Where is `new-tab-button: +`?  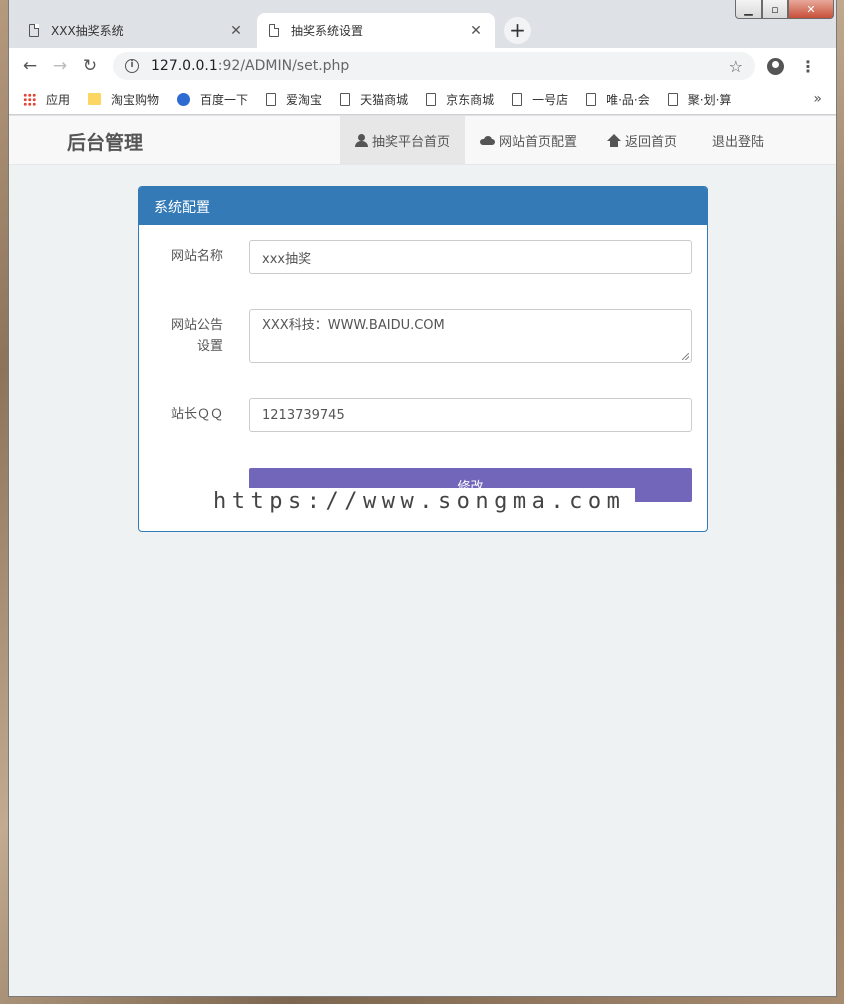 new-tab-button: + is located at coordinates (517, 30).